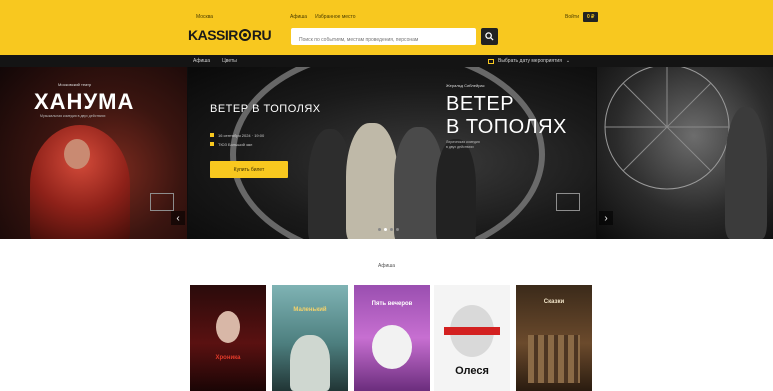 This screenshot has width=773, height=391. I want to click on subnav-item-afisha: Афиша, so click(201, 61).